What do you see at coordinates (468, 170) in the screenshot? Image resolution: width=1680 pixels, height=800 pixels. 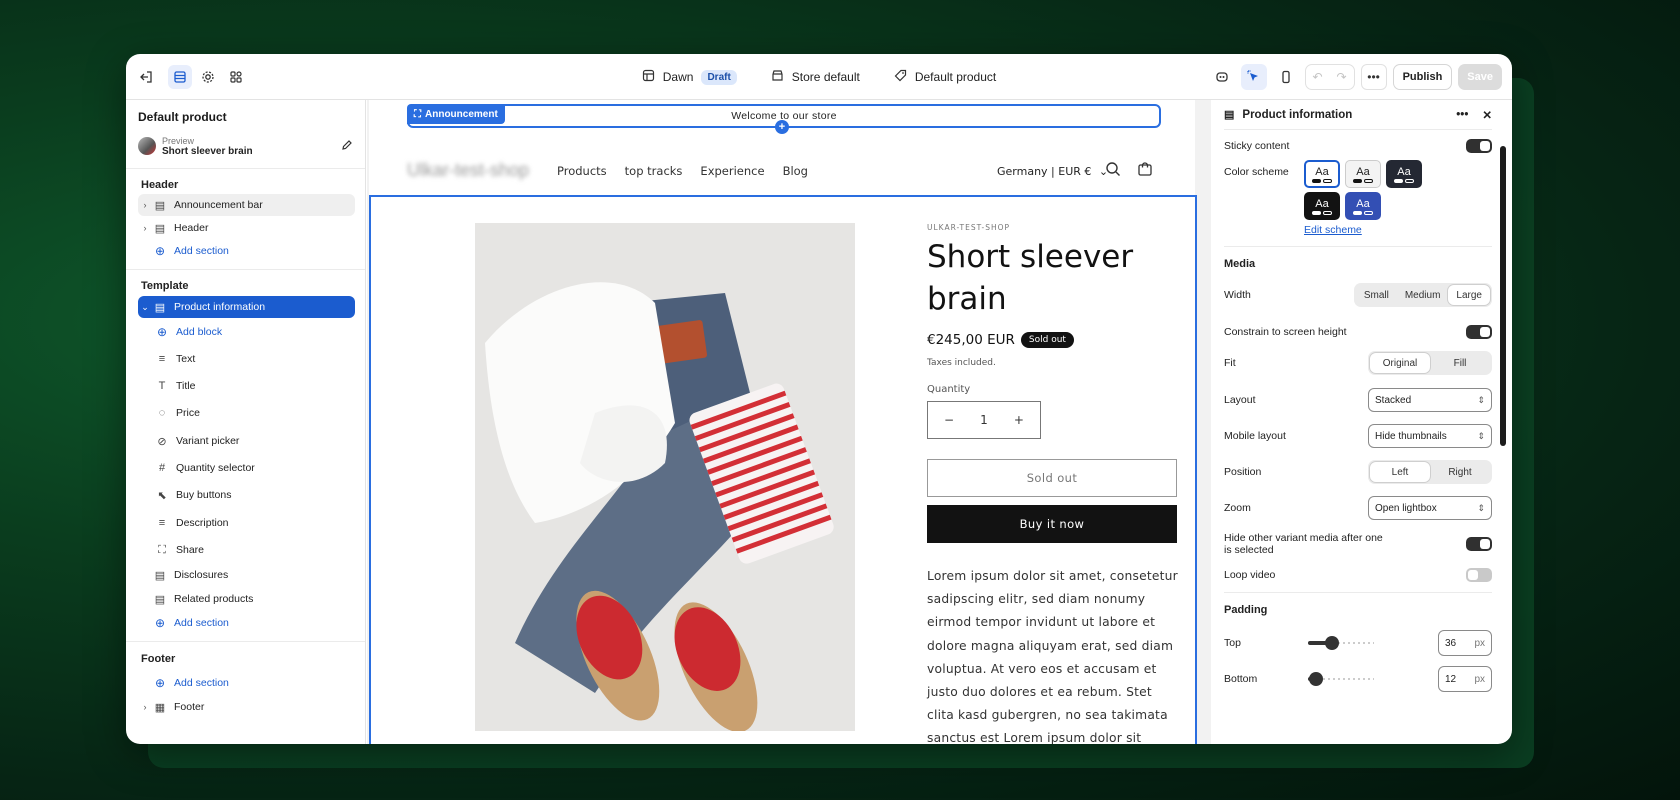 I see `shop-logo: Ulkar-test-shop` at bounding box center [468, 170].